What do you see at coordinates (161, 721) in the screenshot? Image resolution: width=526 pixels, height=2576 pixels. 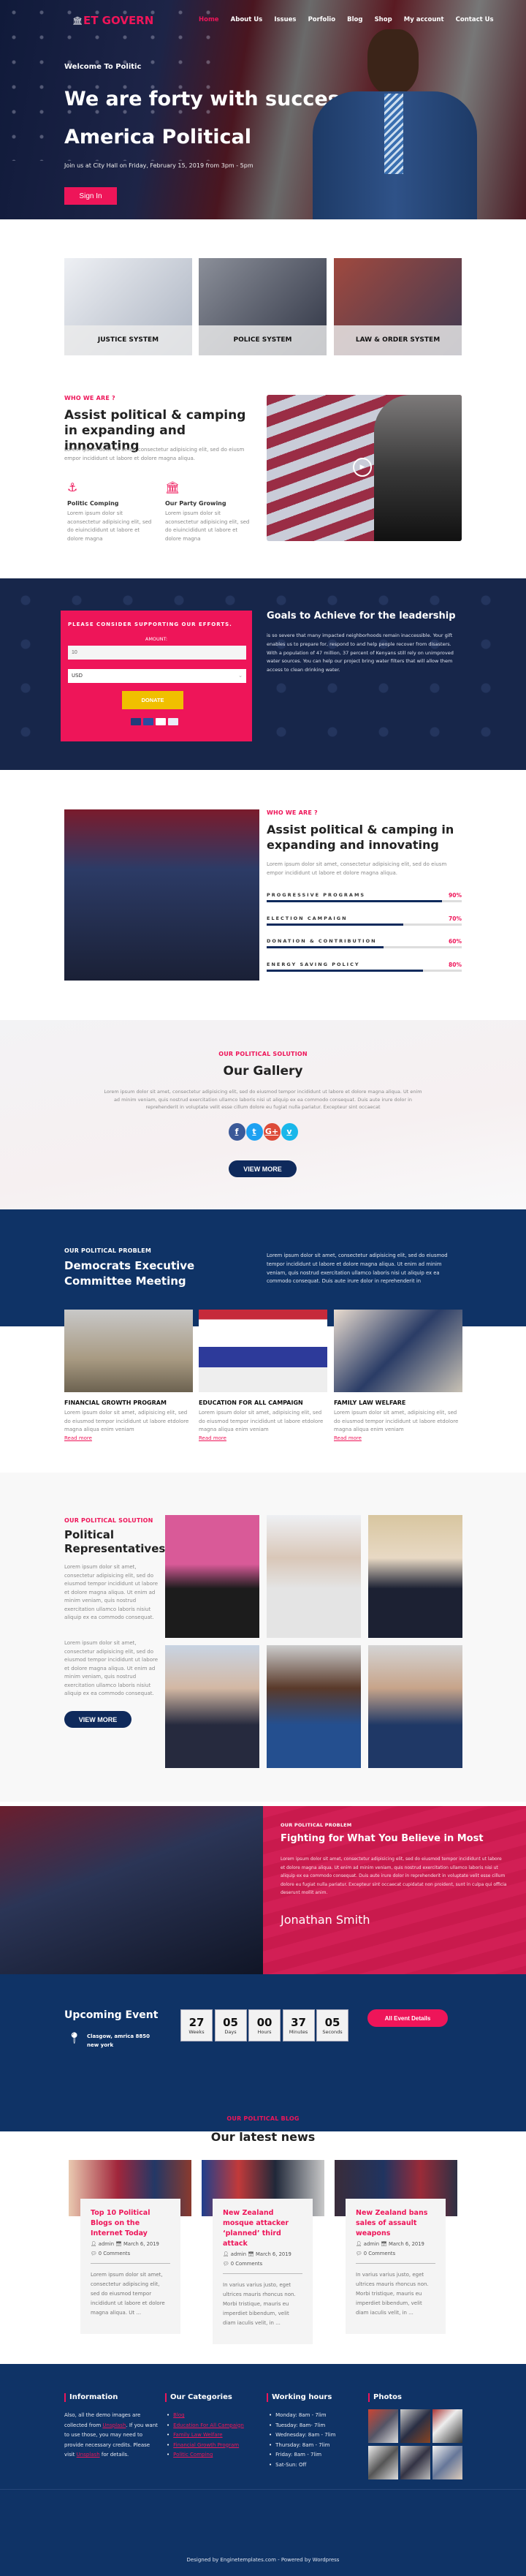 I see `paypal-icon` at bounding box center [161, 721].